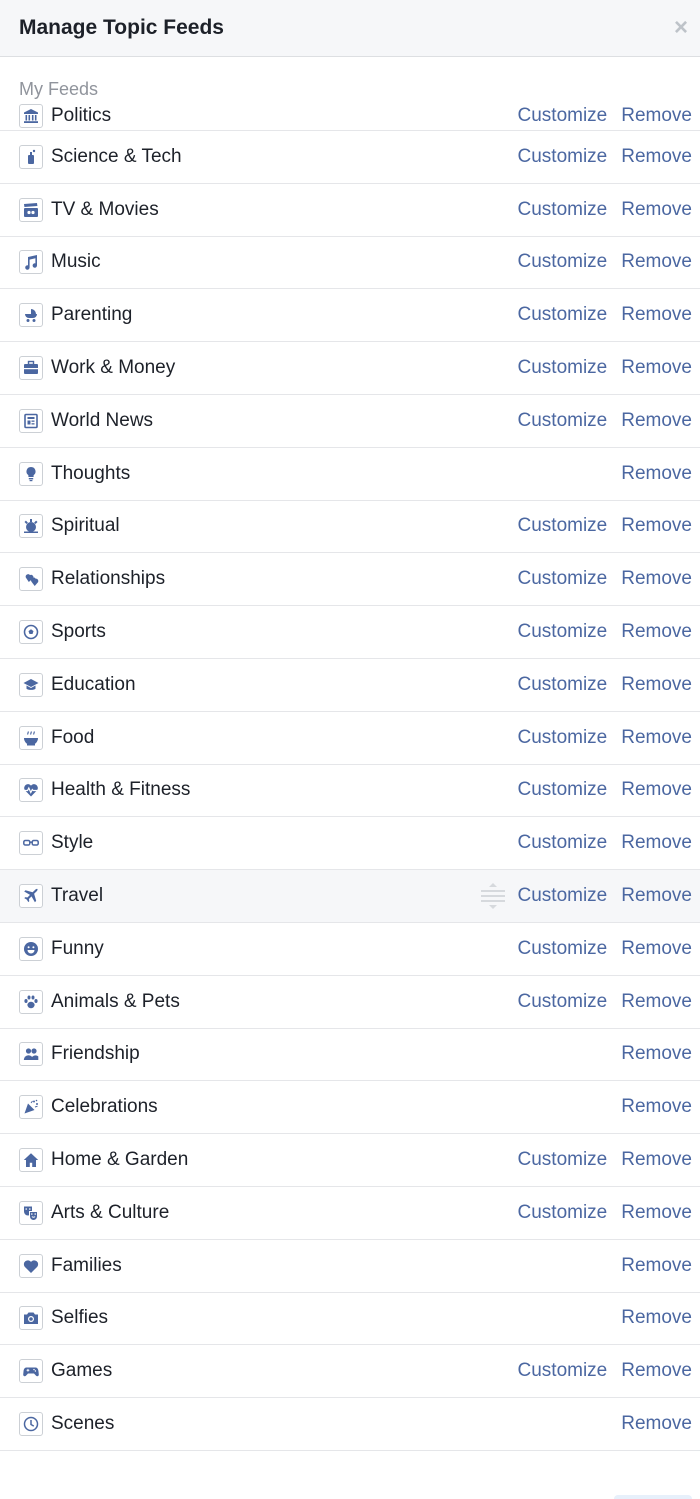  I want to click on feed-label: Arts & Culture, so click(110, 1212).